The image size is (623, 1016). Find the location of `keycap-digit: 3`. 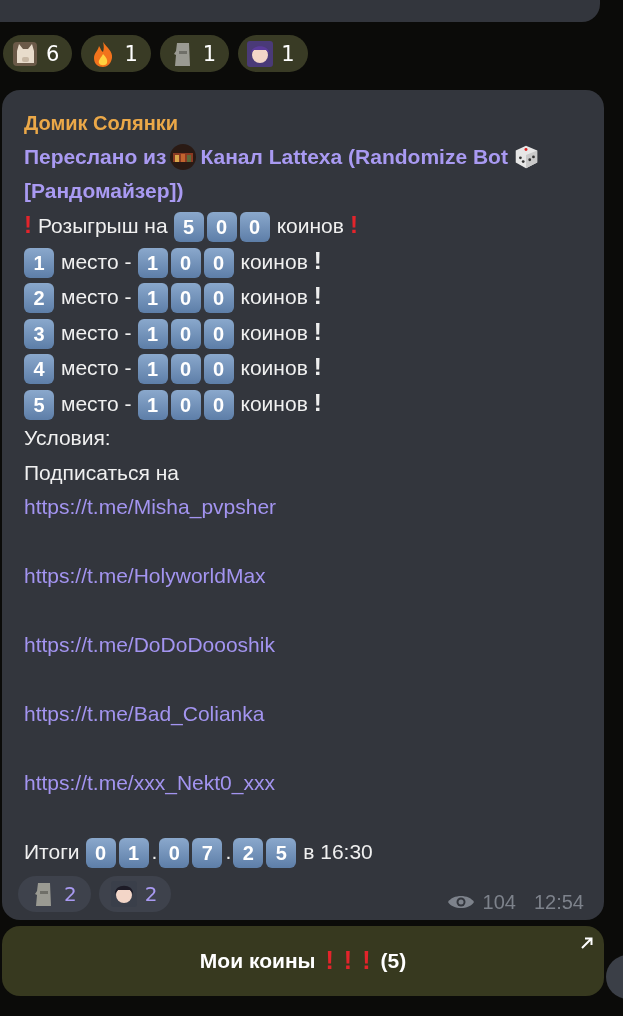

keycap-digit: 3 is located at coordinates (39, 333).